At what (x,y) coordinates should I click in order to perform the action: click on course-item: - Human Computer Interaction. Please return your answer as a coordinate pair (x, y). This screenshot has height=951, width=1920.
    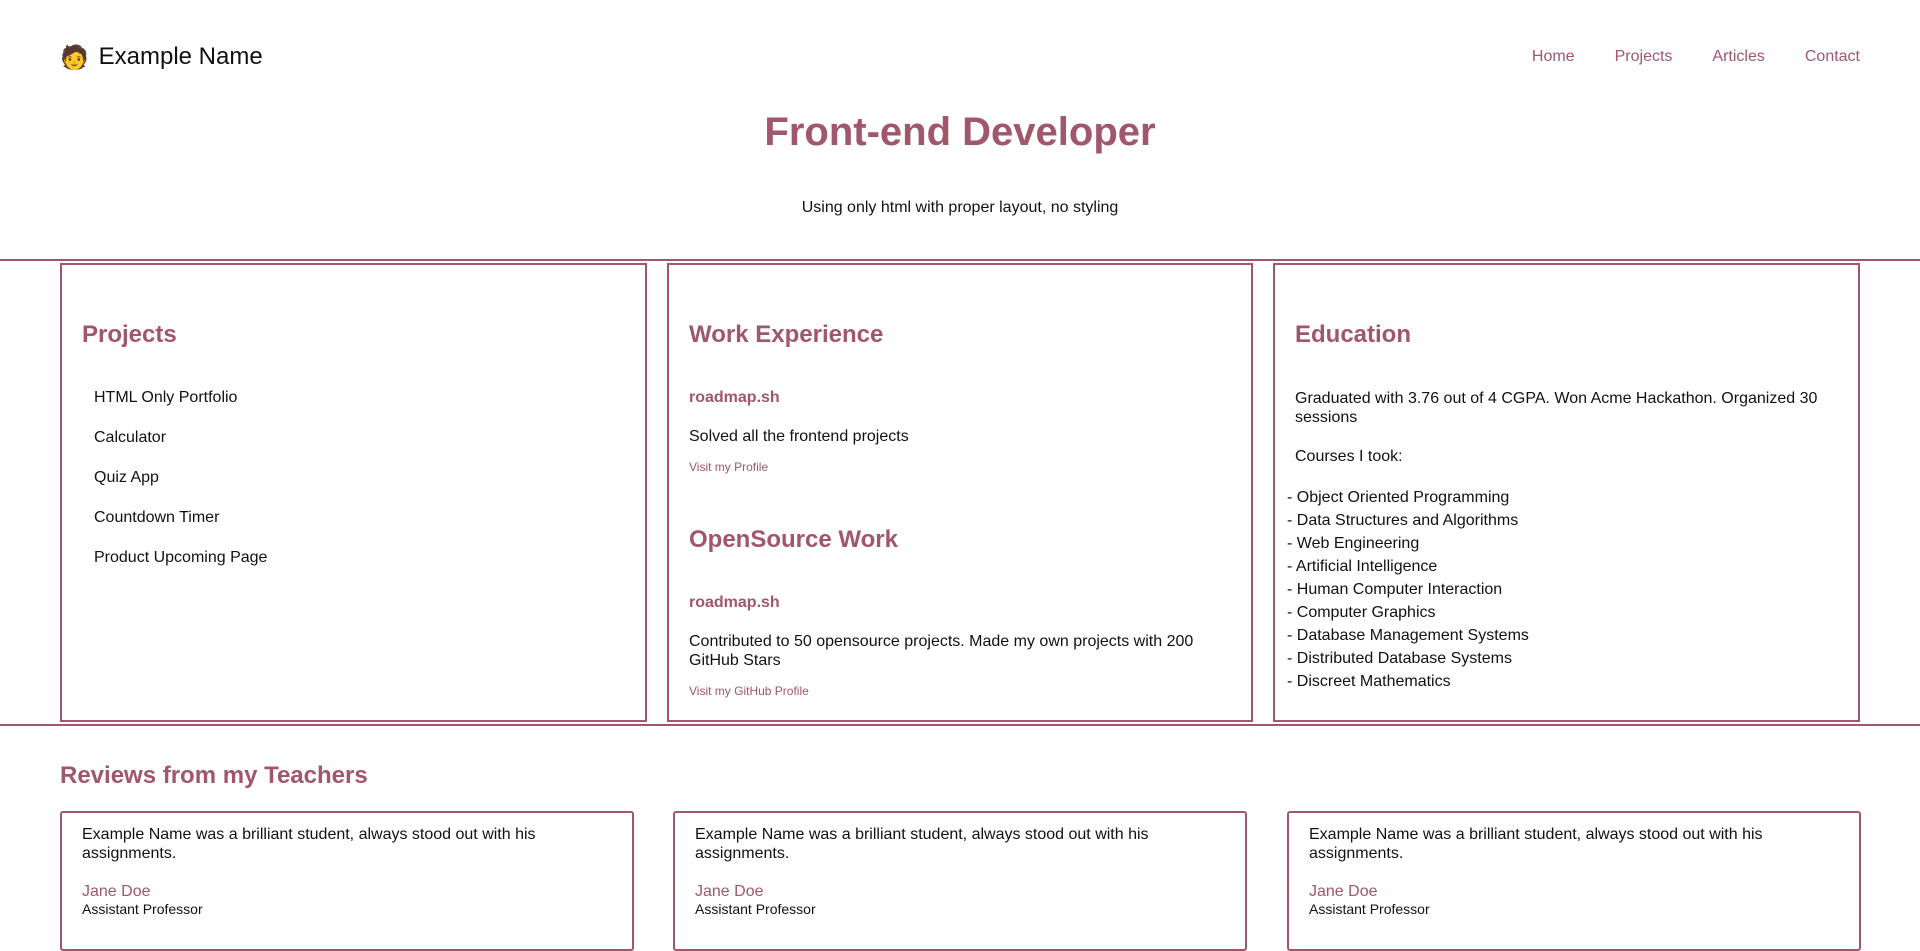
    Looking at the image, I should click on (1395, 589).